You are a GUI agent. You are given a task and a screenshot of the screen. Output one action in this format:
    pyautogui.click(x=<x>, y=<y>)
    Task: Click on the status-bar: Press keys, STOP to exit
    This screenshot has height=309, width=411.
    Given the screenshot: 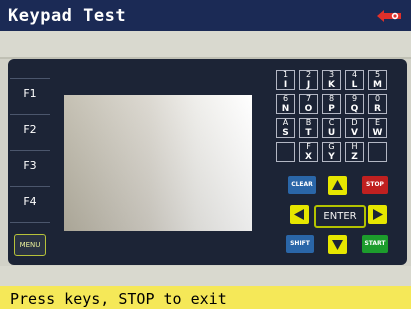 What is the action you would take?
    pyautogui.click(x=205, y=297)
    